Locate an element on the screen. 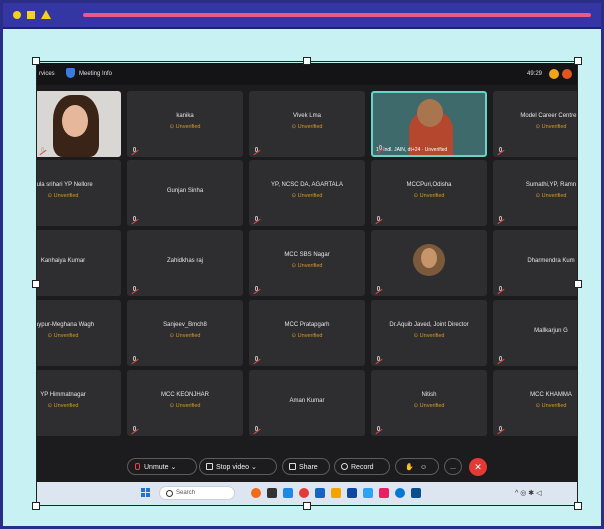 The width and height of the screenshot is (604, 529). accent-line is located at coordinates (337, 15).